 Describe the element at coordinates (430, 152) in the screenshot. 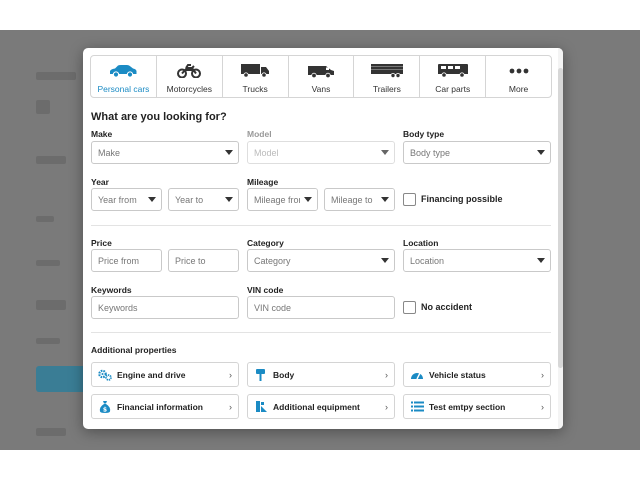

I see `body-type-placeholder: Body type` at that location.